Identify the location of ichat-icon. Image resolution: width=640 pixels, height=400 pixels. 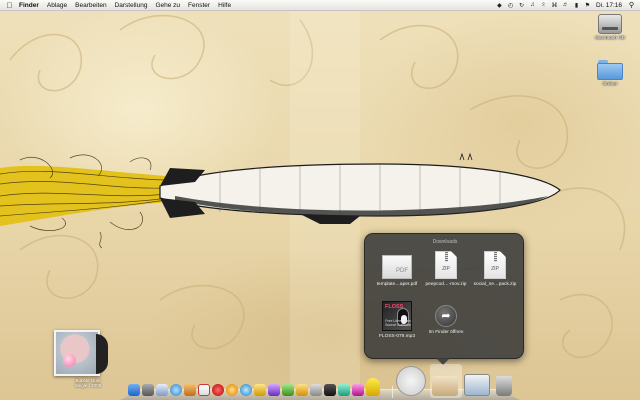
(190, 390).